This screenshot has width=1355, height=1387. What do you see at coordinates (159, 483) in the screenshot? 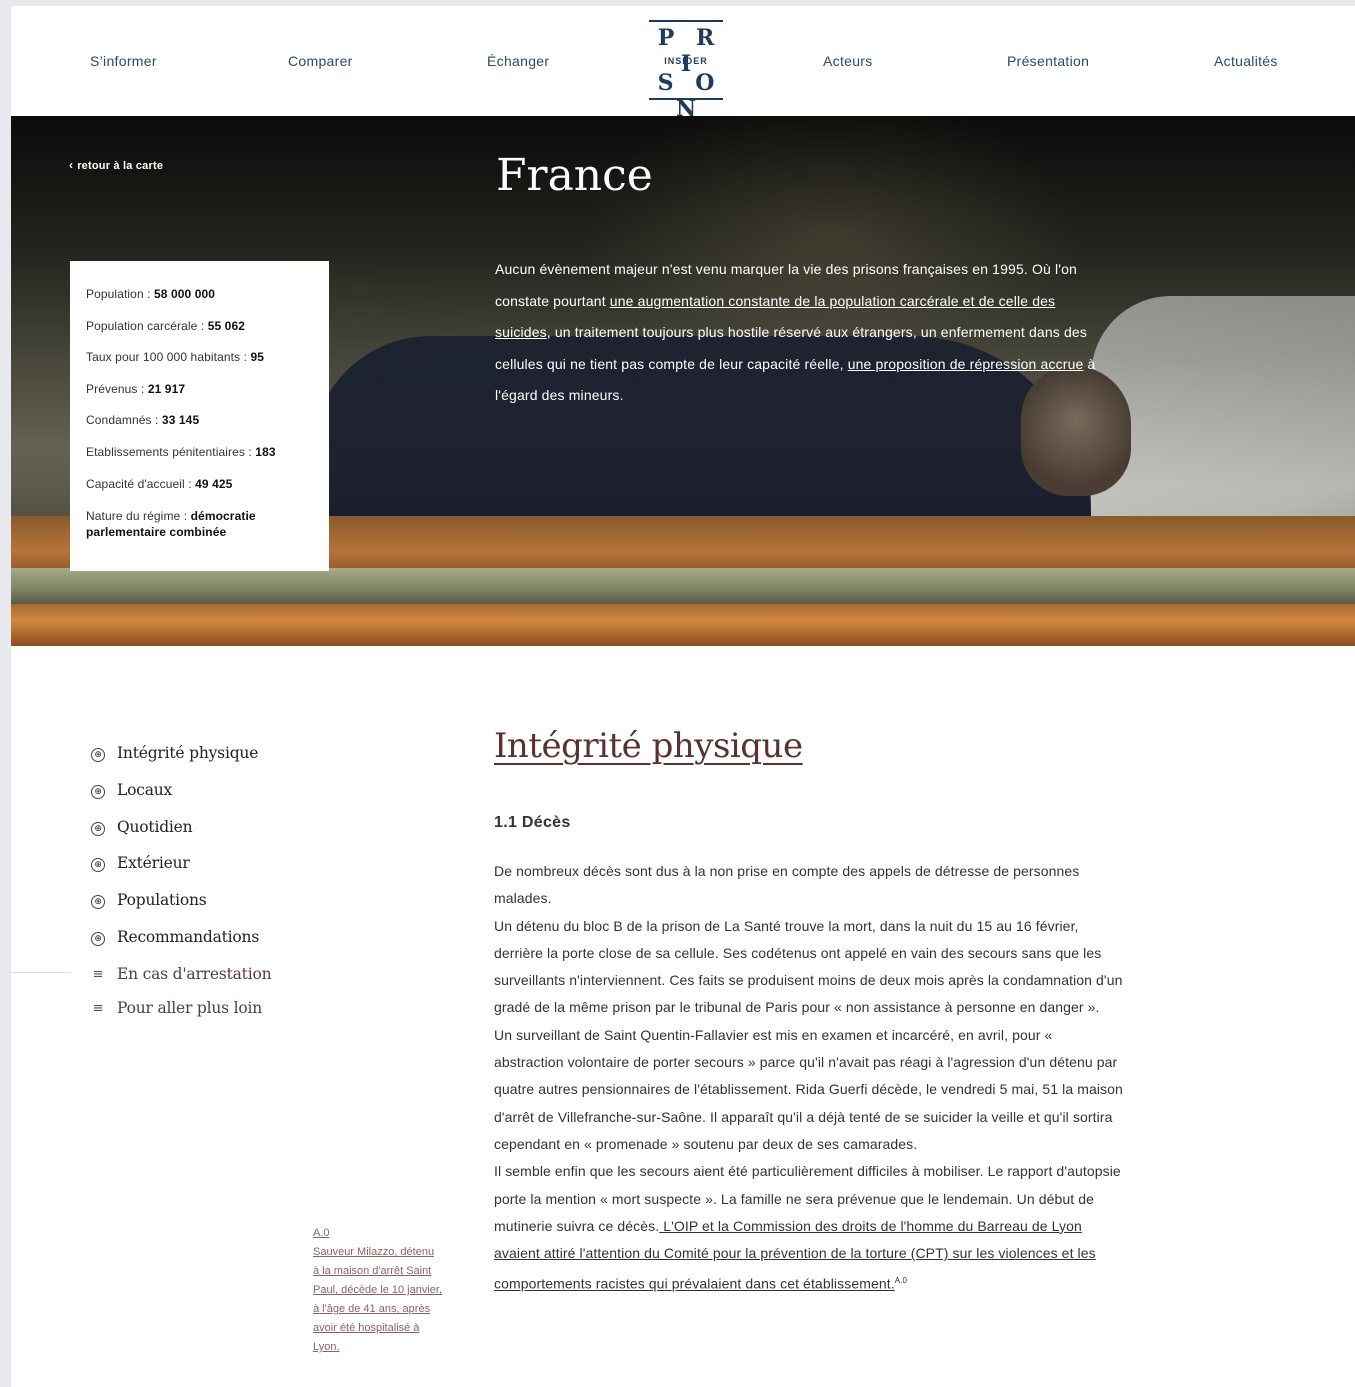
I see `stat-capacity: Capacité d'accueil : 49 425` at bounding box center [159, 483].